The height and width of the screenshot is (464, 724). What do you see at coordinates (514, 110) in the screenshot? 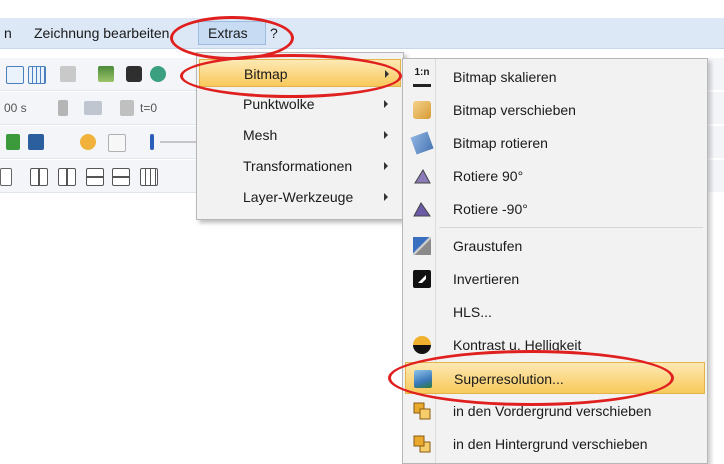
I see `submenu-item-label: Bitmap verschieben` at bounding box center [514, 110].